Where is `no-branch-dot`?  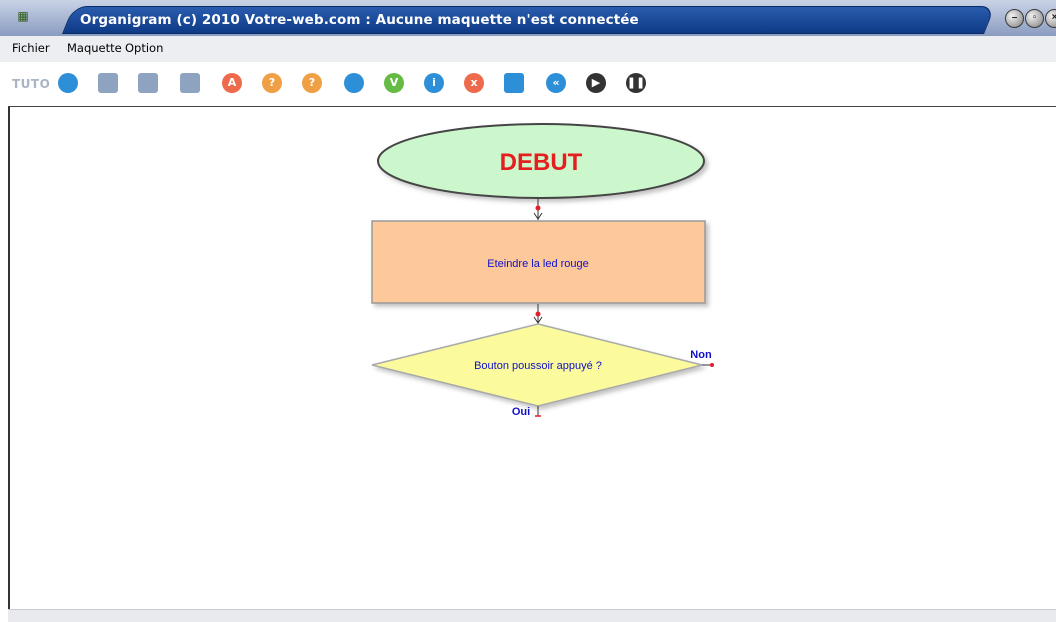
no-branch-dot is located at coordinates (712, 365).